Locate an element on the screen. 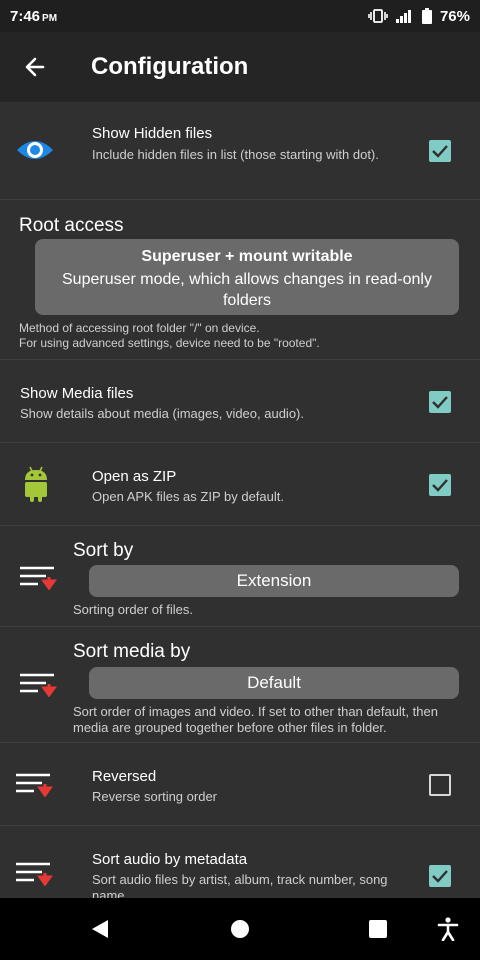  status-time: 7:46 PM is located at coordinates (33, 16).